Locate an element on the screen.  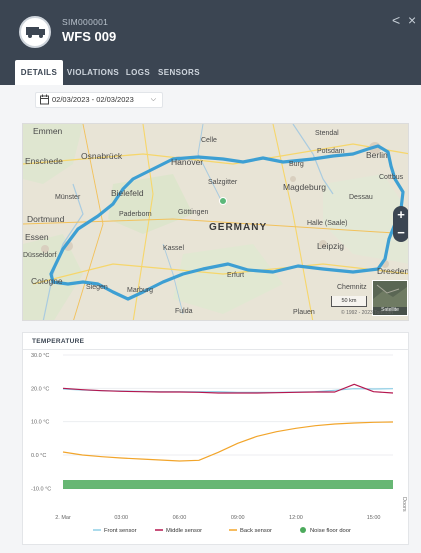
map-label-berlin: Berlin is located at coordinates (377, 155).